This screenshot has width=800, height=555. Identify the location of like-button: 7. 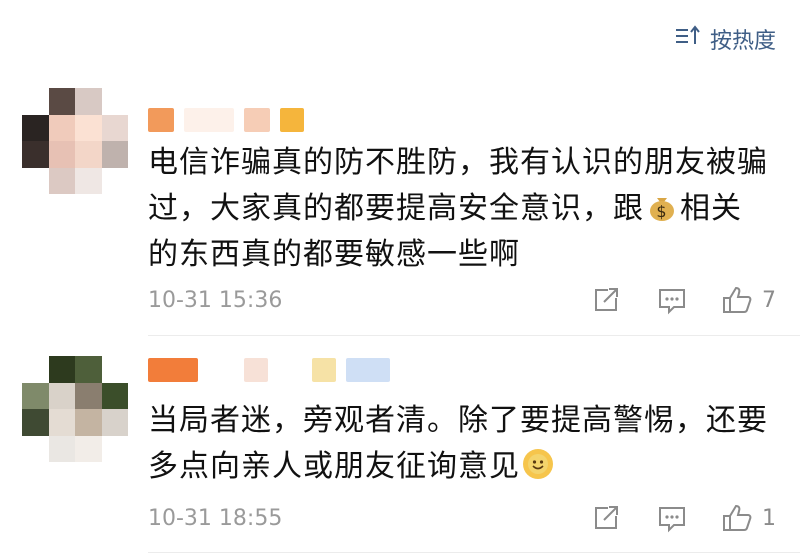
(748, 300).